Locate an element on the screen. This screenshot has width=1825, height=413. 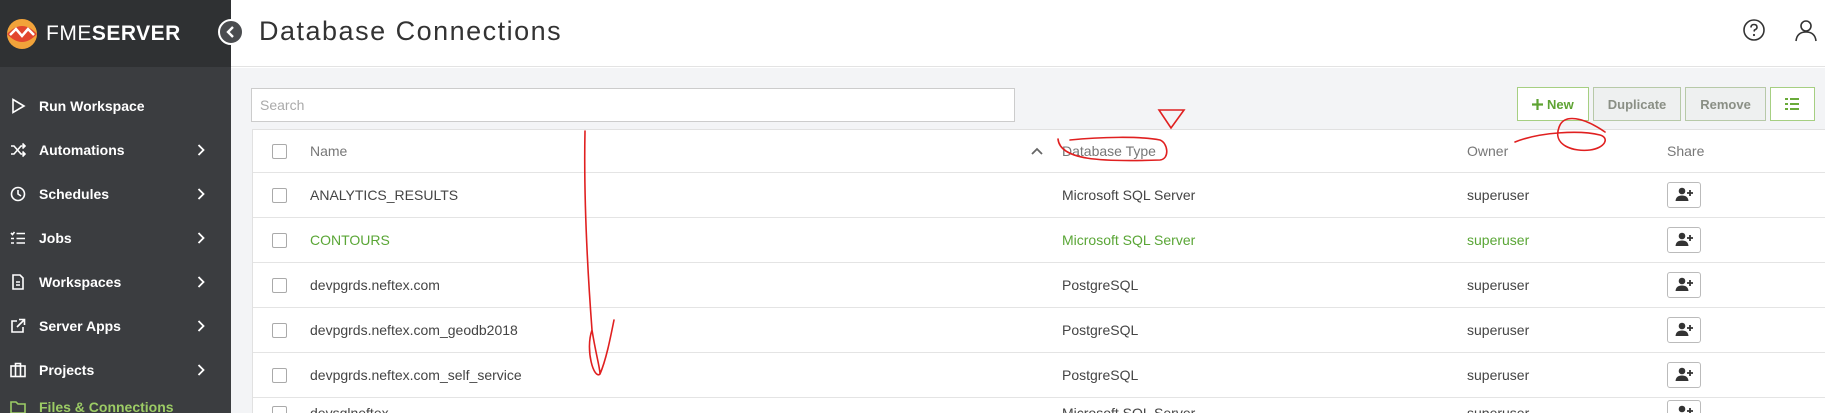
sidebar-item-server-apps: Server Apps is located at coordinates (115, 326).